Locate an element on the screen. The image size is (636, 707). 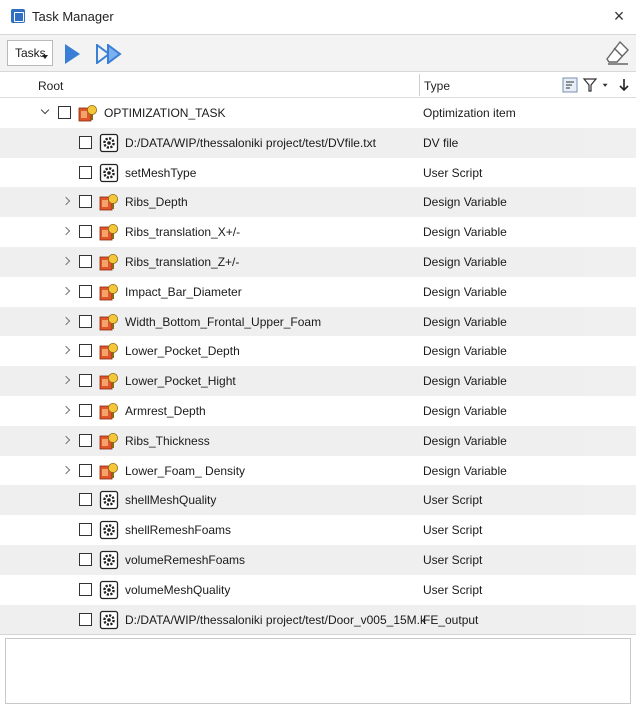
row-label: volumeMeshQuality is located at coordinates (178, 589).